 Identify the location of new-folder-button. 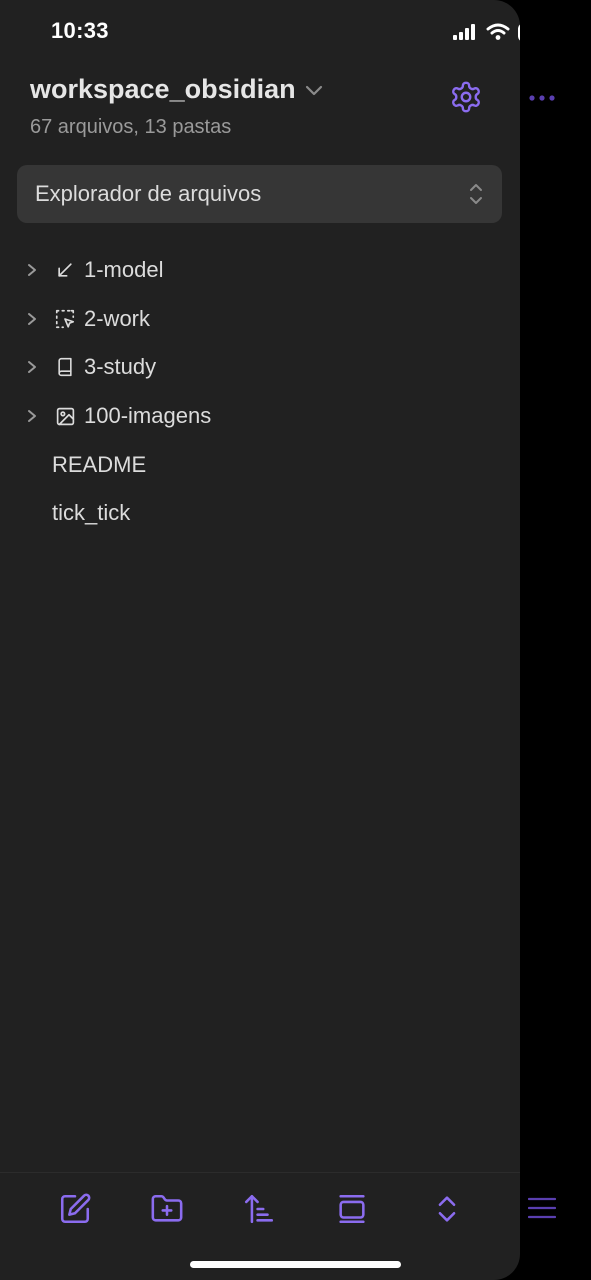
(167, 1209).